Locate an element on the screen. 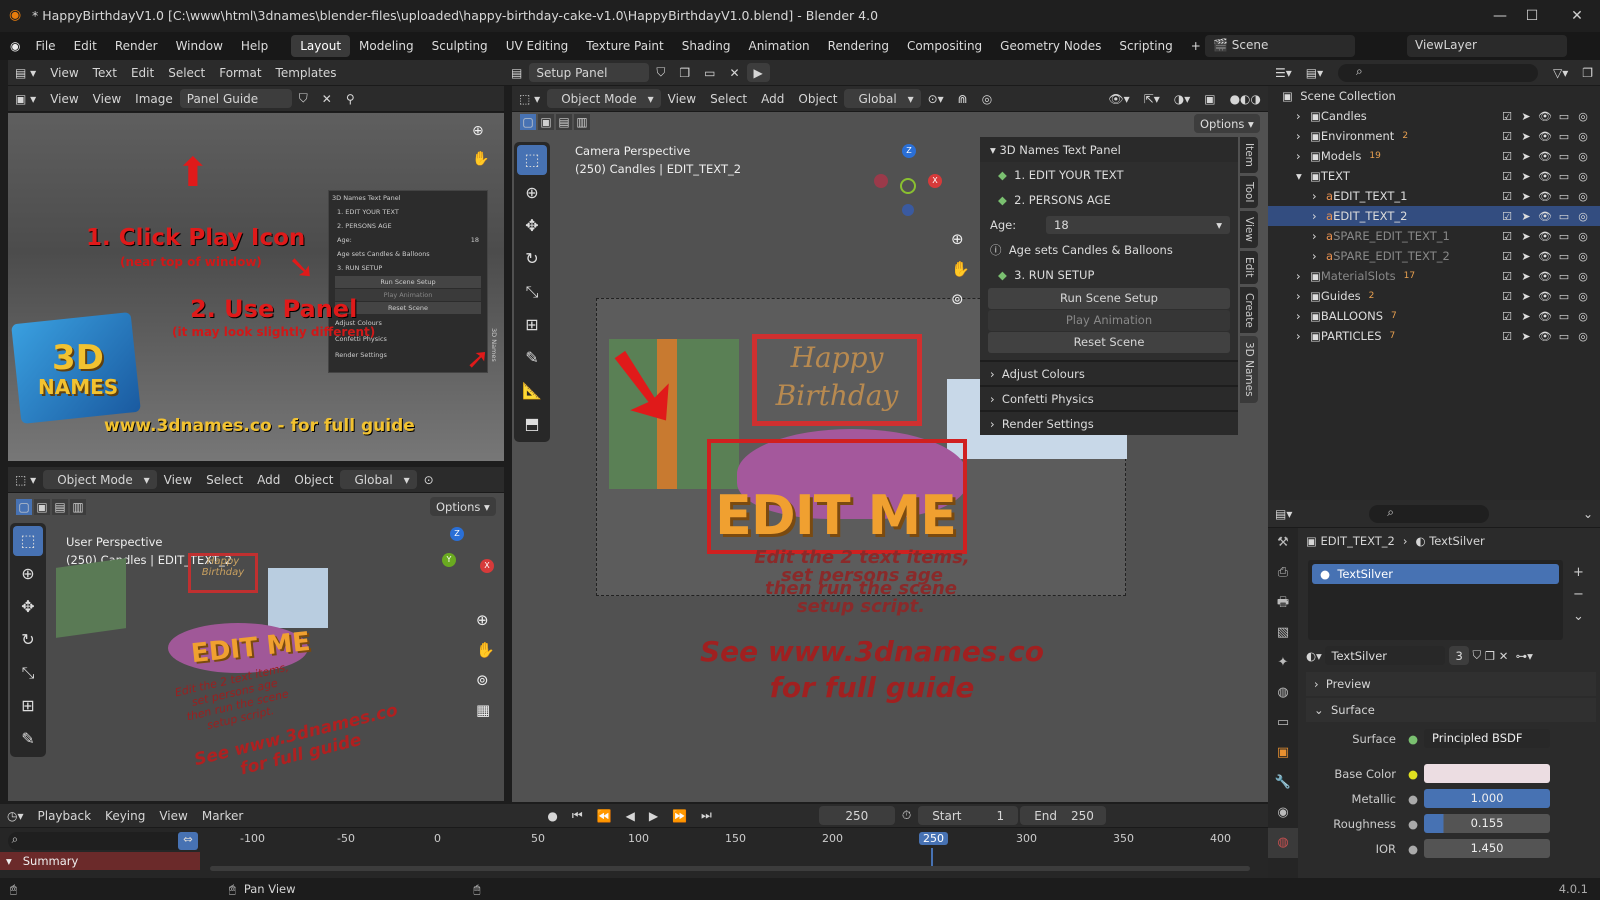 The image size is (1600, 900). image-menu-view2: View is located at coordinates (107, 99).